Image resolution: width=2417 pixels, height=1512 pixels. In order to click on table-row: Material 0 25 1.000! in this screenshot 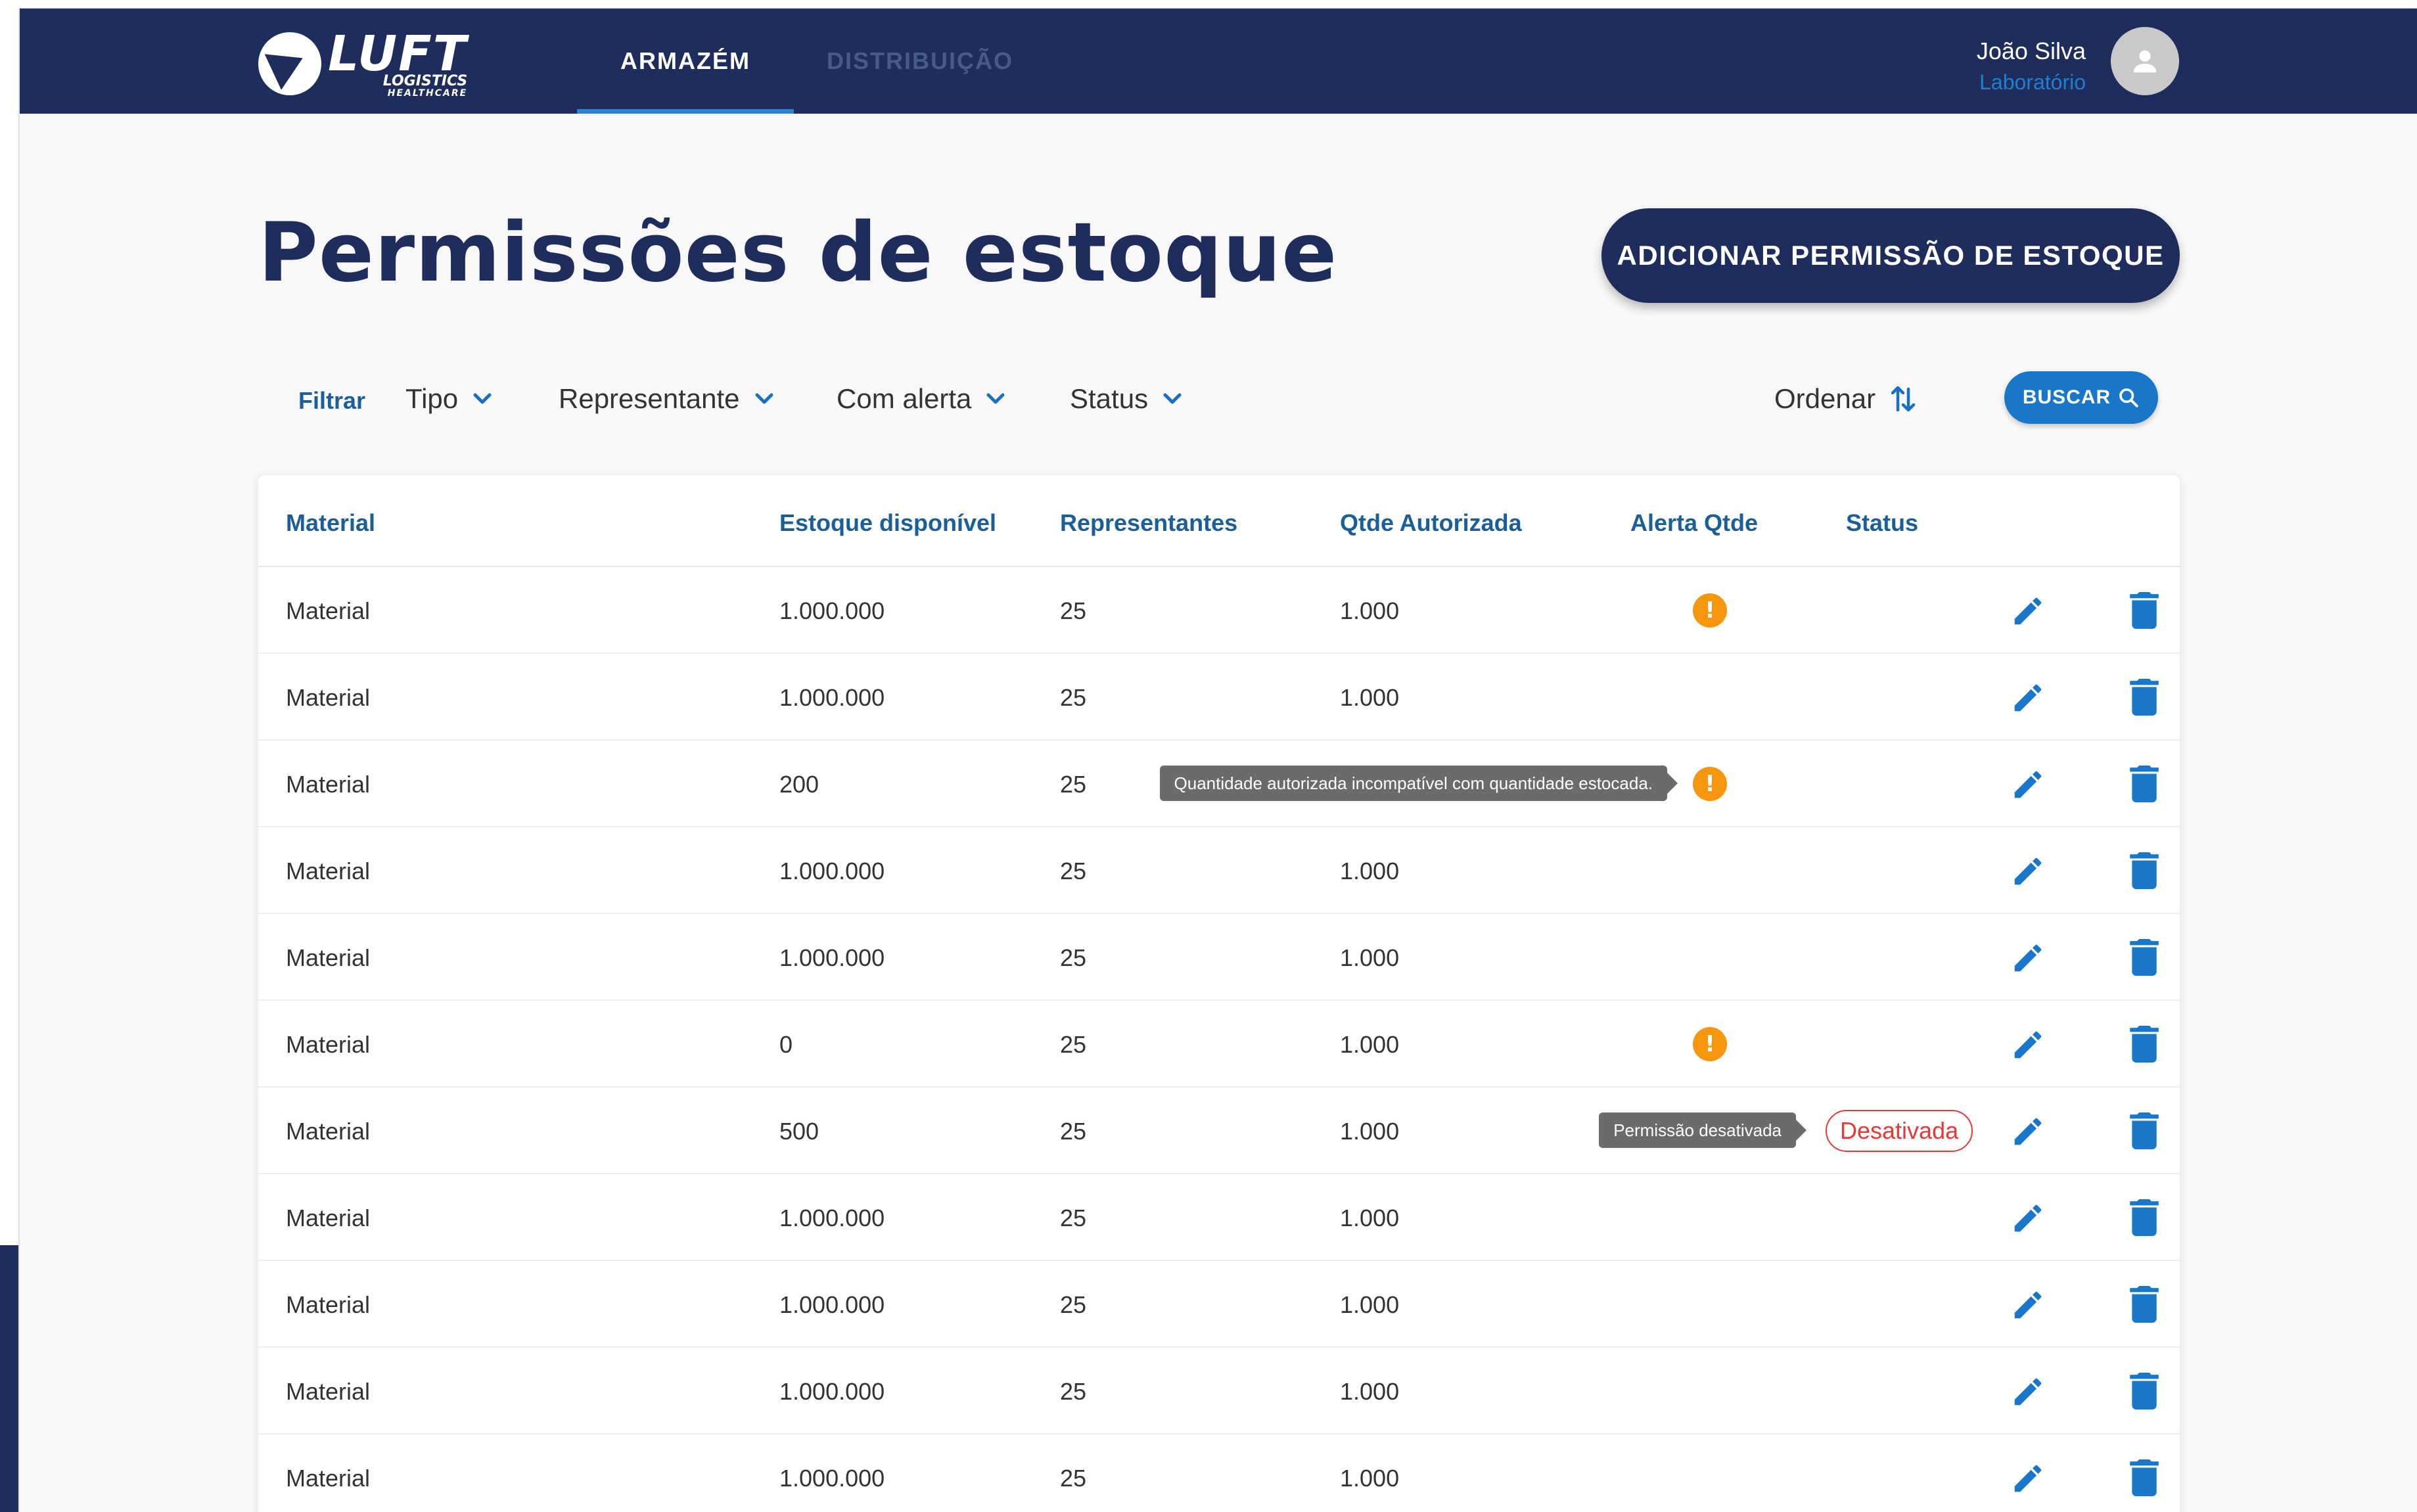, I will do `click(1219, 1044)`.